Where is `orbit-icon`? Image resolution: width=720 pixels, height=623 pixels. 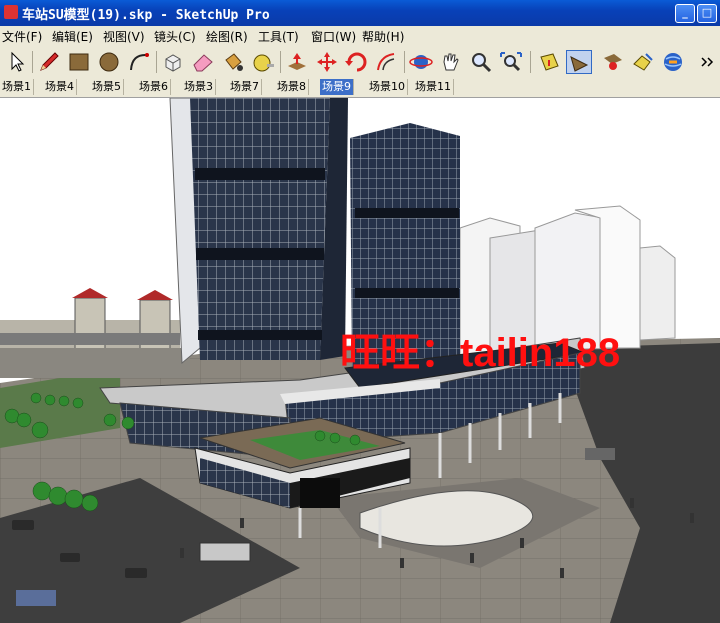
orbit-icon is located at coordinates (421, 62).